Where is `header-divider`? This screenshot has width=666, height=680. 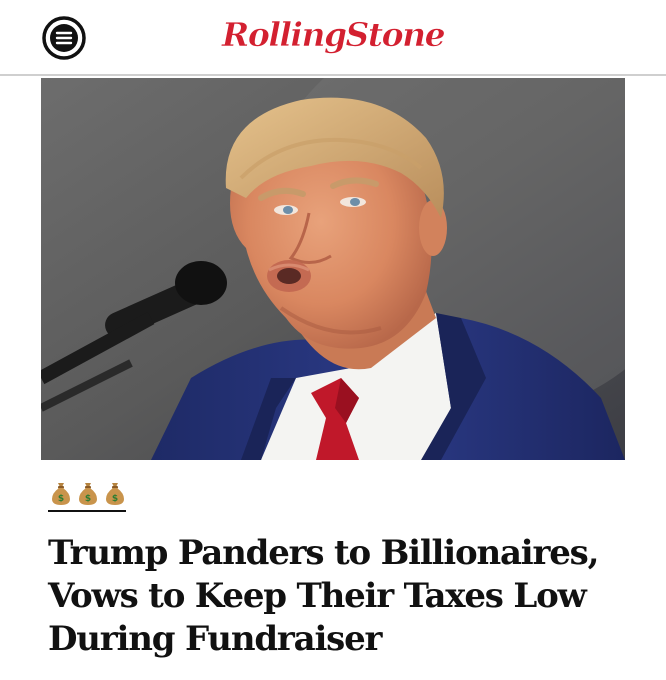
header-divider is located at coordinates (333, 75).